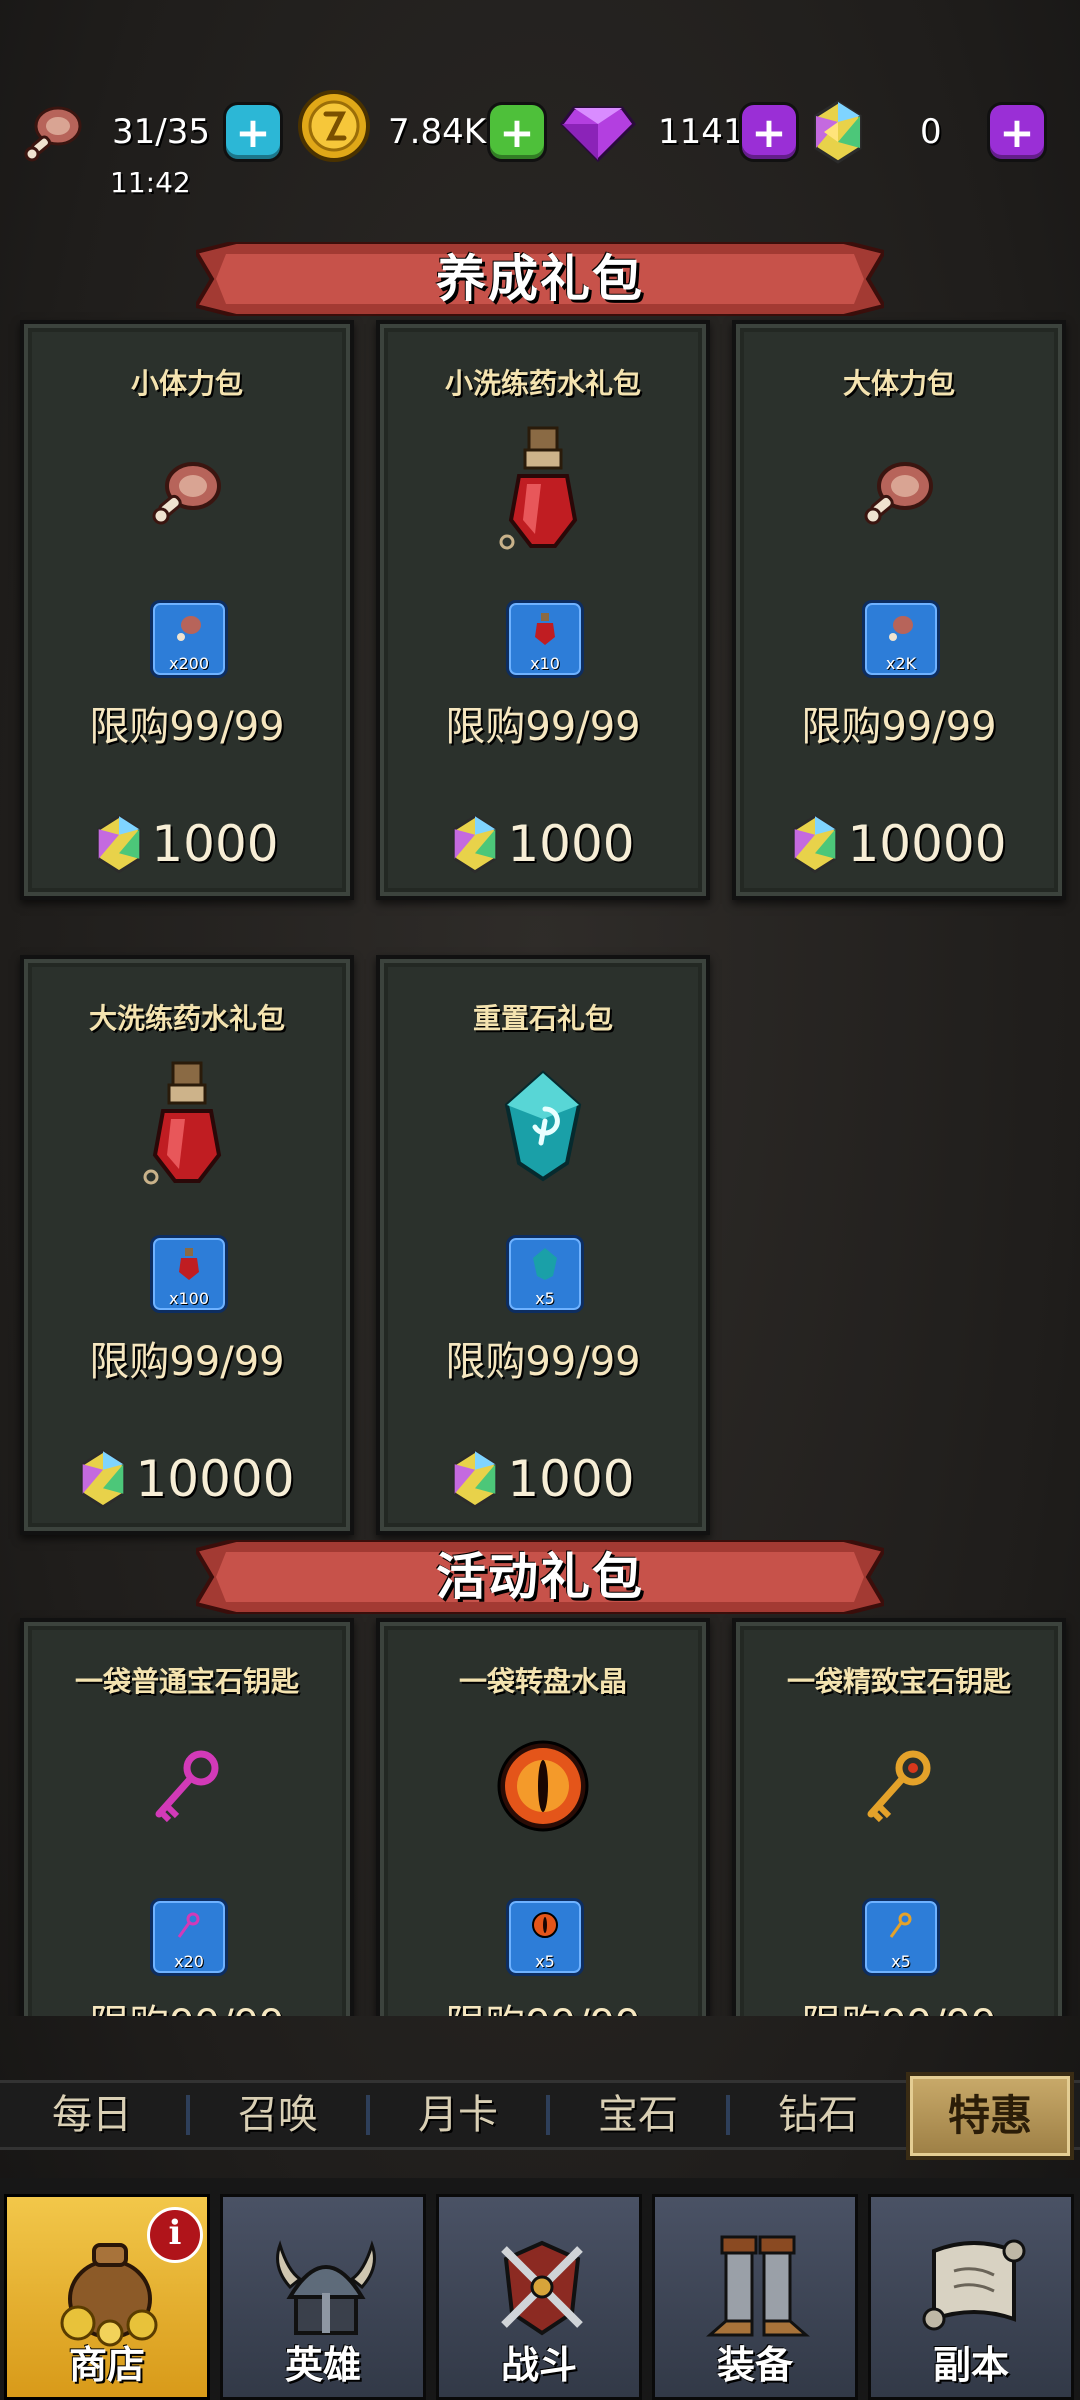 The image size is (1080, 2400). What do you see at coordinates (186, 1018) in the screenshot?
I see `pack-title: 大洗练药水礼包` at bounding box center [186, 1018].